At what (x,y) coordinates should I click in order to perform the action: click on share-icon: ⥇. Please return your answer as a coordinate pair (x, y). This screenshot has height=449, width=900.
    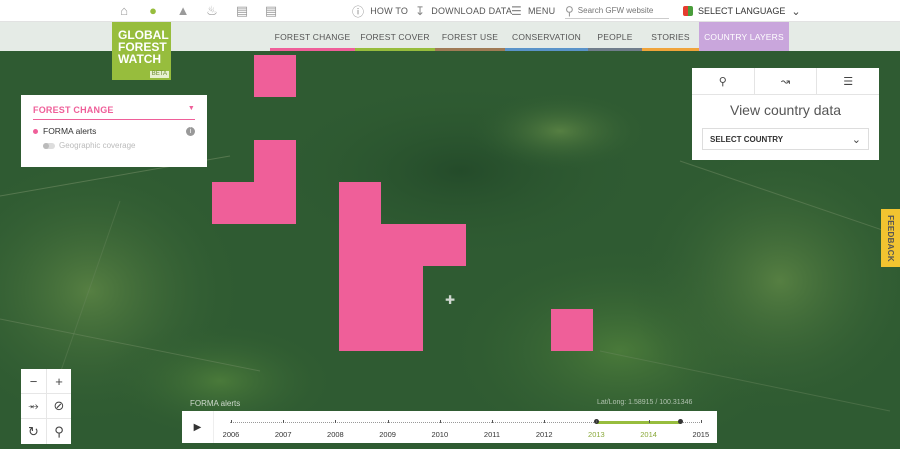
    Looking at the image, I should click on (33, 405).